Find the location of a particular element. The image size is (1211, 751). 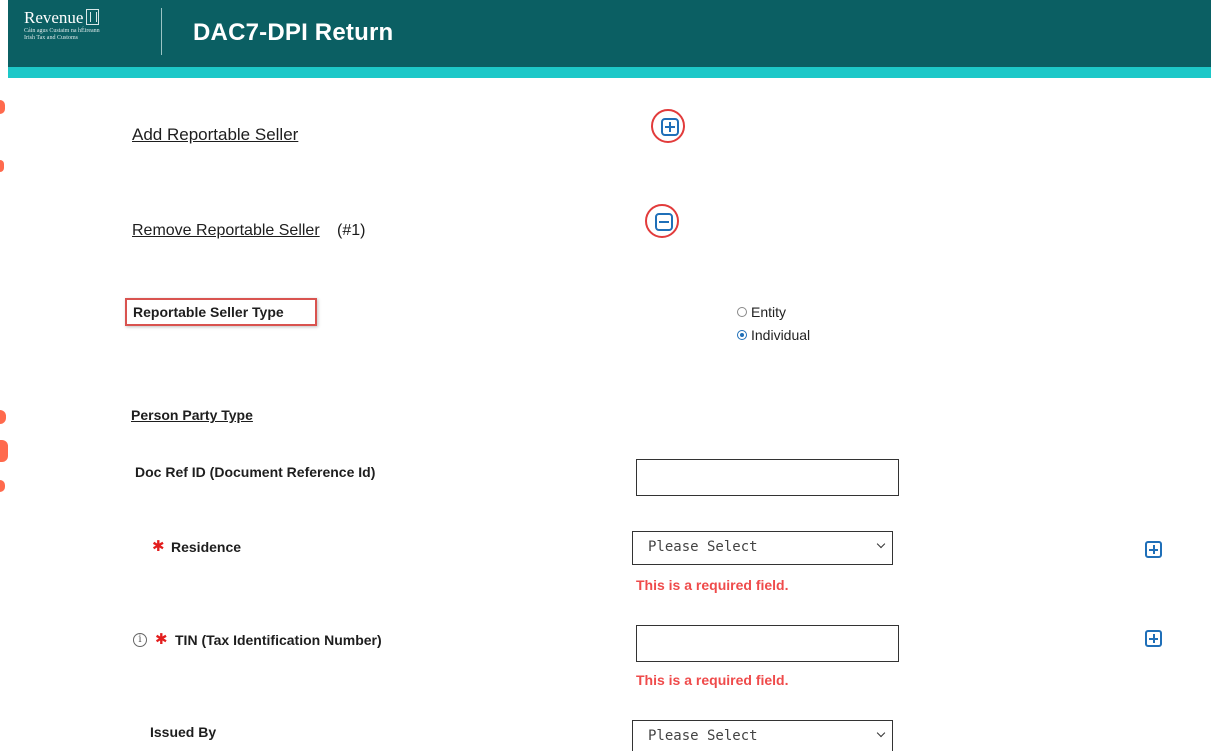

plus-icon is located at coordinates (670, 127).